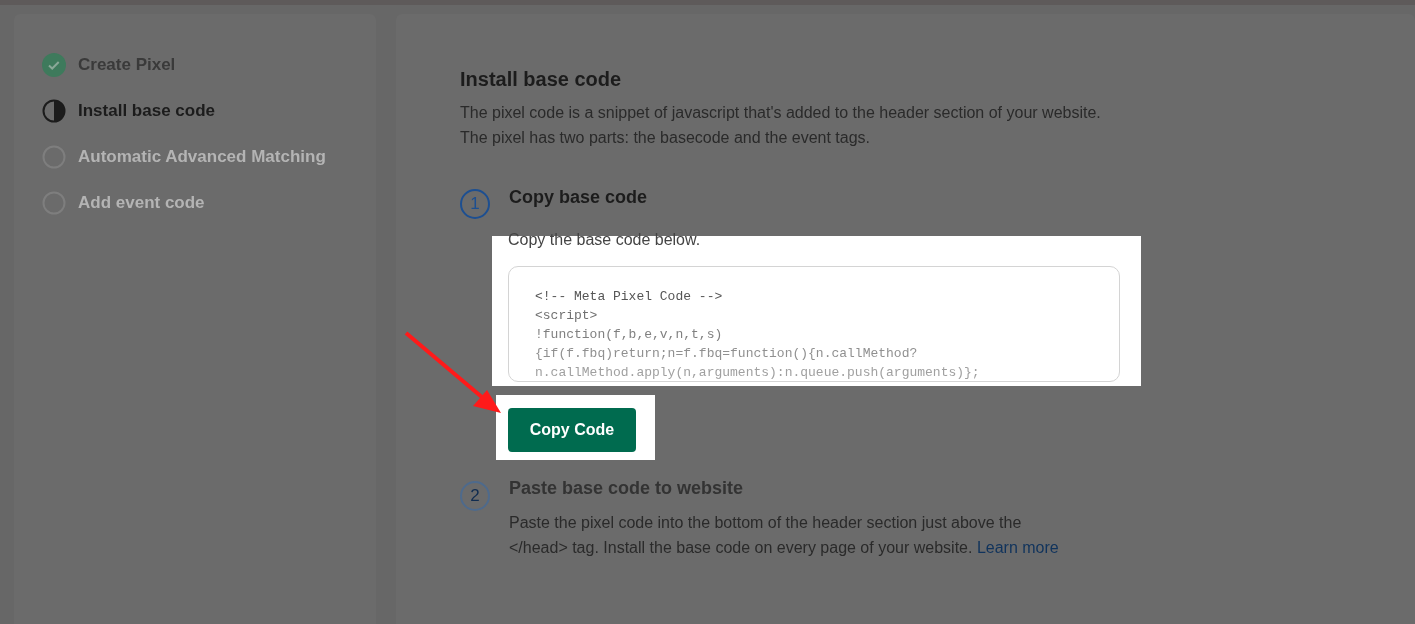  What do you see at coordinates (578, 197) in the screenshot?
I see `step-title: Copy base code` at bounding box center [578, 197].